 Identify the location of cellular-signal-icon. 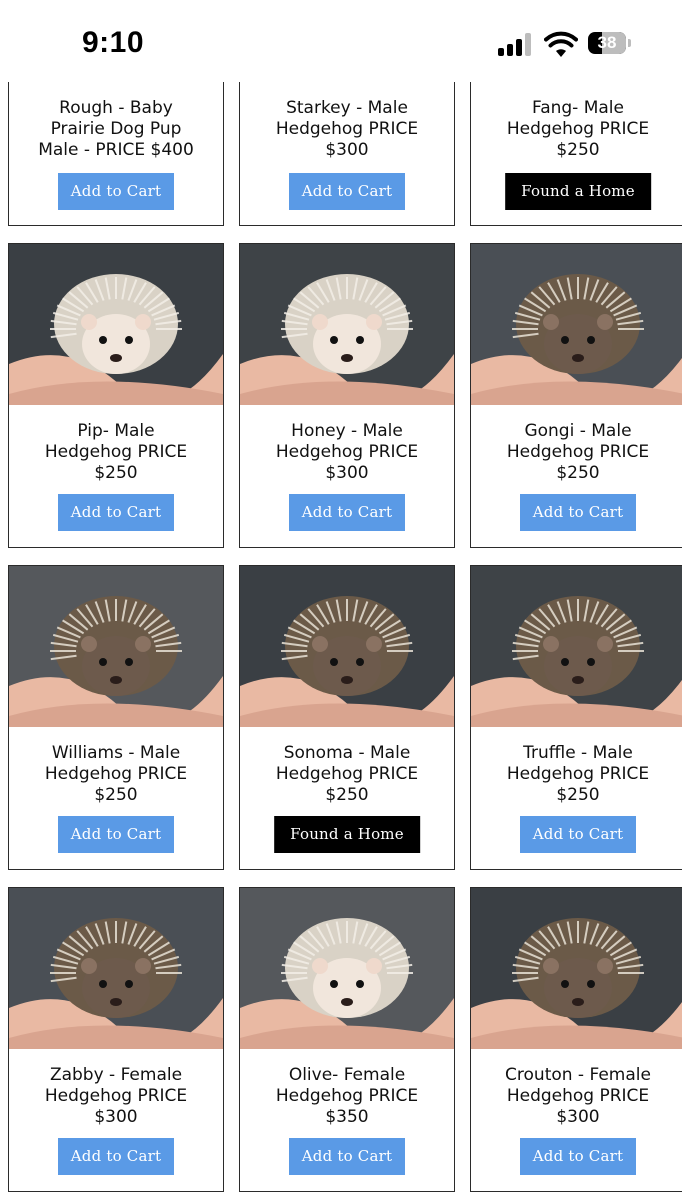
(516, 44).